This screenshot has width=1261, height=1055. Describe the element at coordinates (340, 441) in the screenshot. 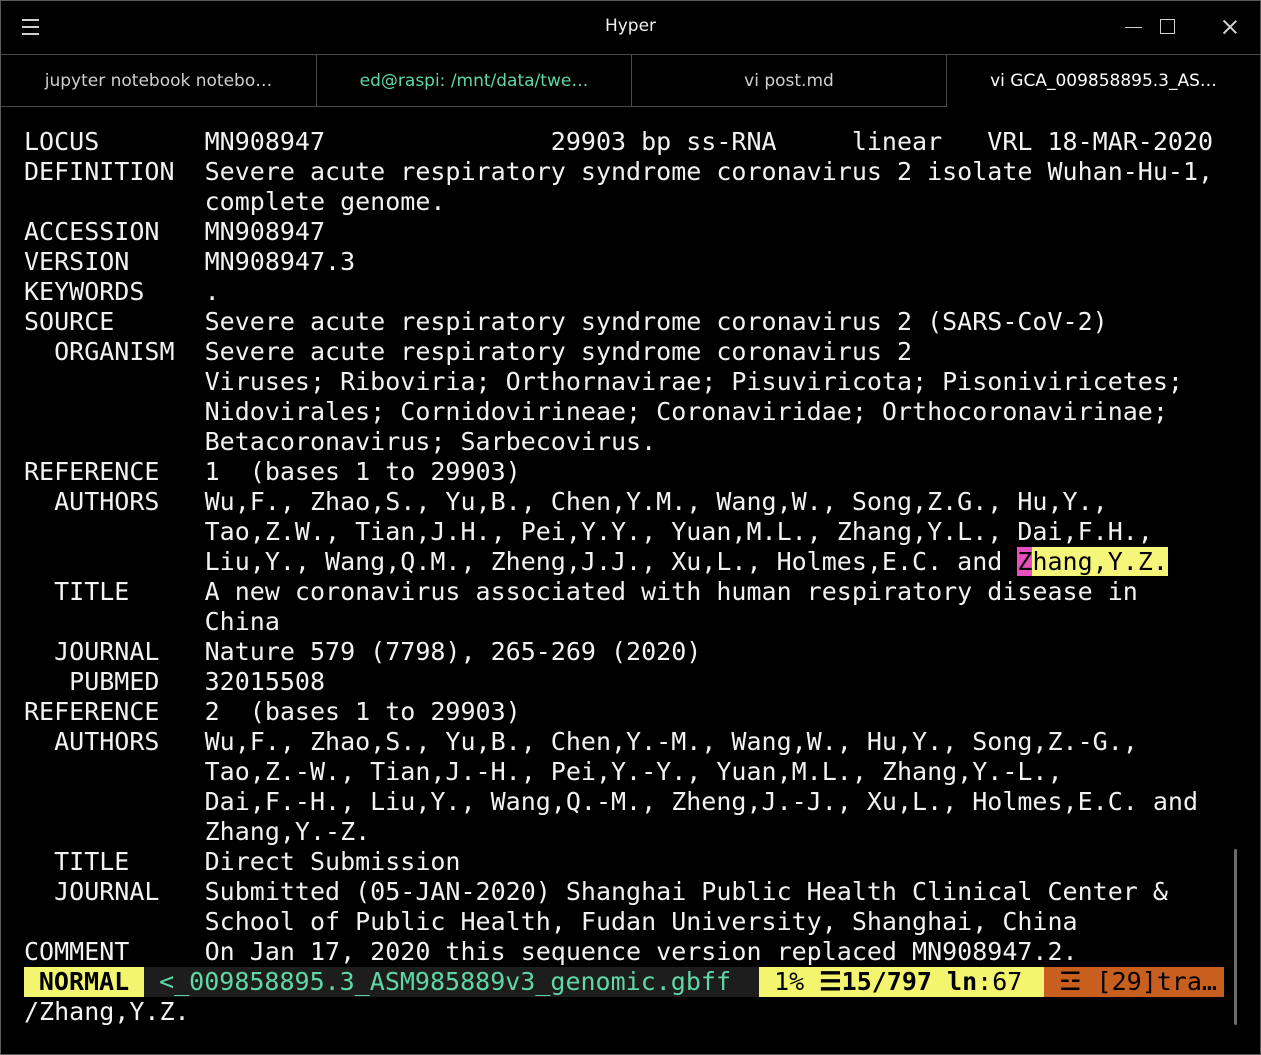

I see `text-line: Betacoronavirus; Sarbecovirus.` at that location.